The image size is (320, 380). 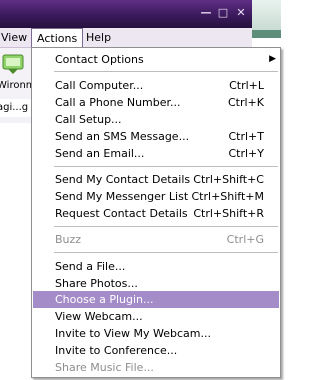 What do you see at coordinates (99, 59) in the screenshot?
I see `menu-item-label: Contact Options` at bounding box center [99, 59].